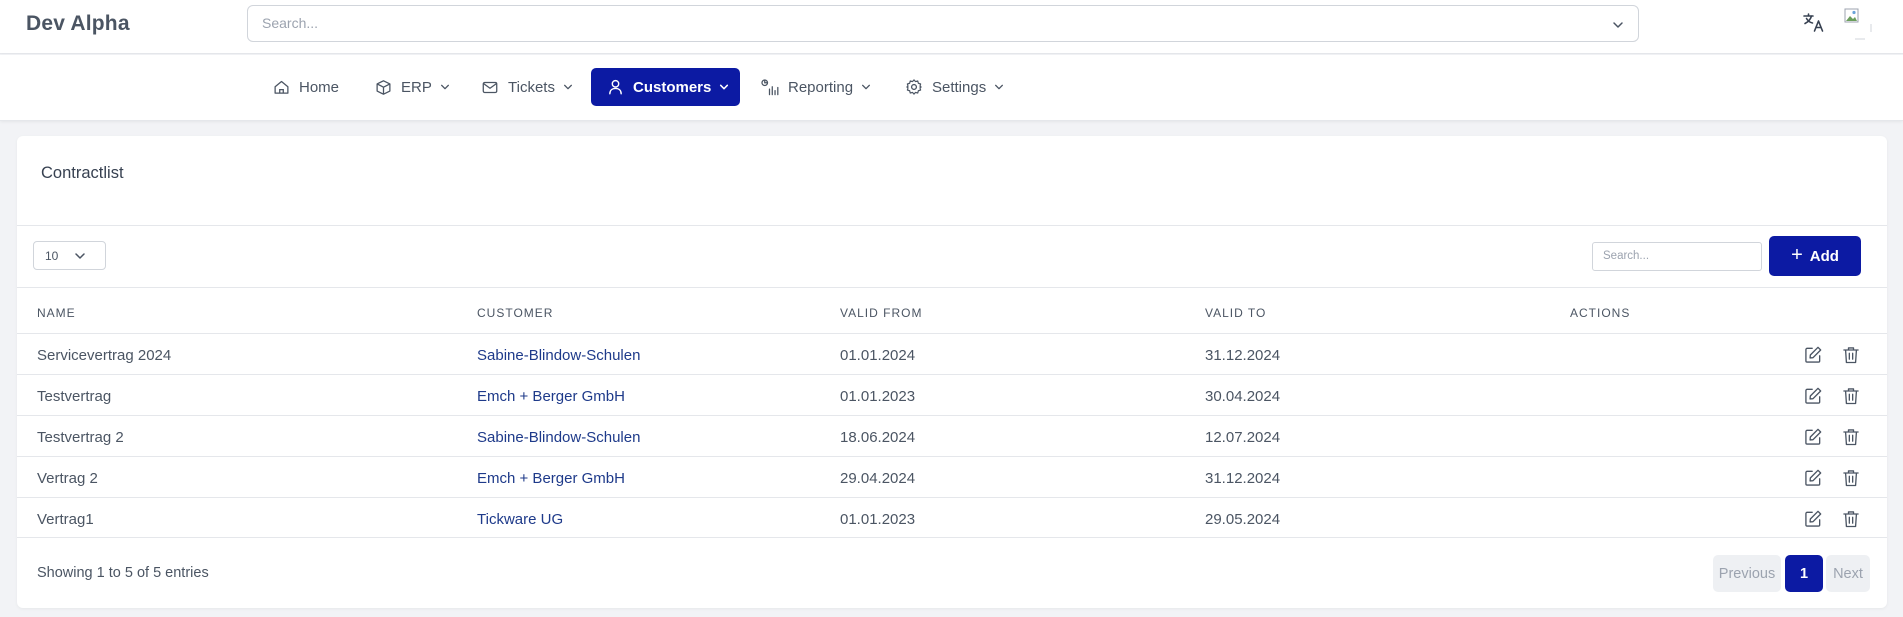  I want to click on nav-item-erp: ERP, so click(412, 87).